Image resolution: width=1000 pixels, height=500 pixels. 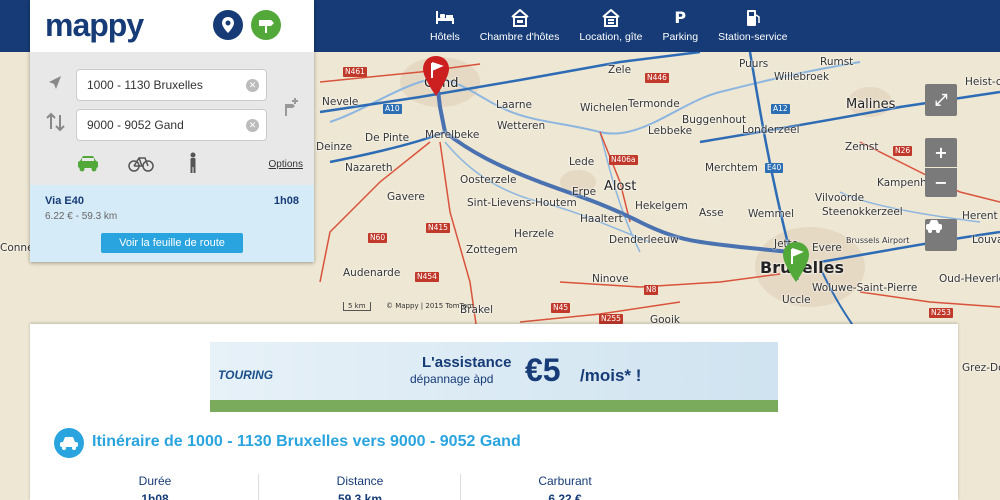 What do you see at coordinates (827, 248) in the screenshot?
I see `town-label: Evere` at bounding box center [827, 248].